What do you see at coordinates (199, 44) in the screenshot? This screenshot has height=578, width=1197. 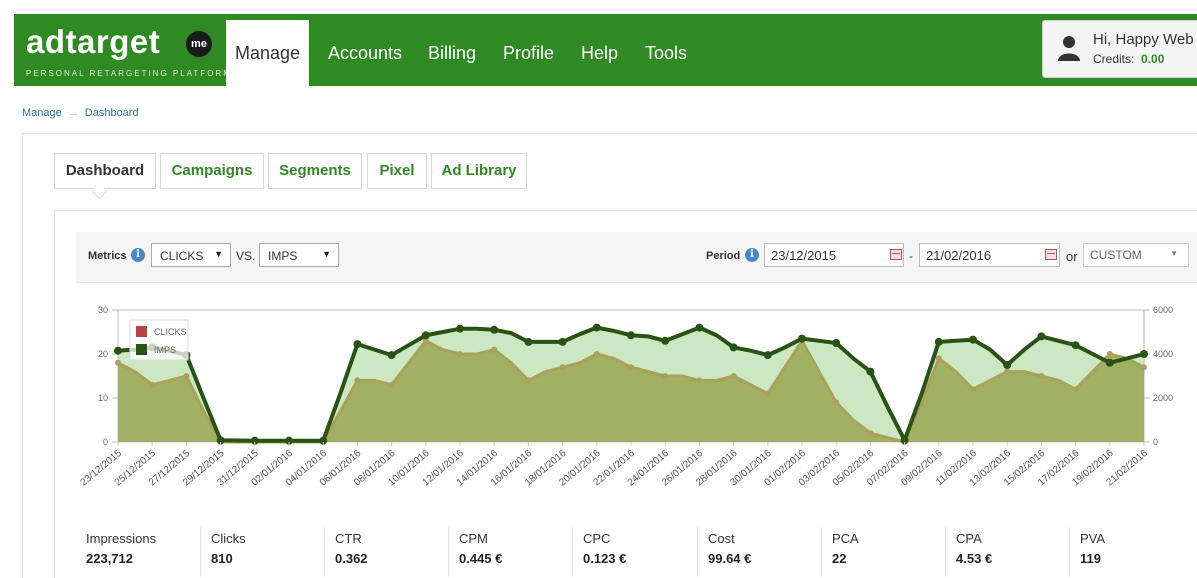 I see `logo-badge: me` at bounding box center [199, 44].